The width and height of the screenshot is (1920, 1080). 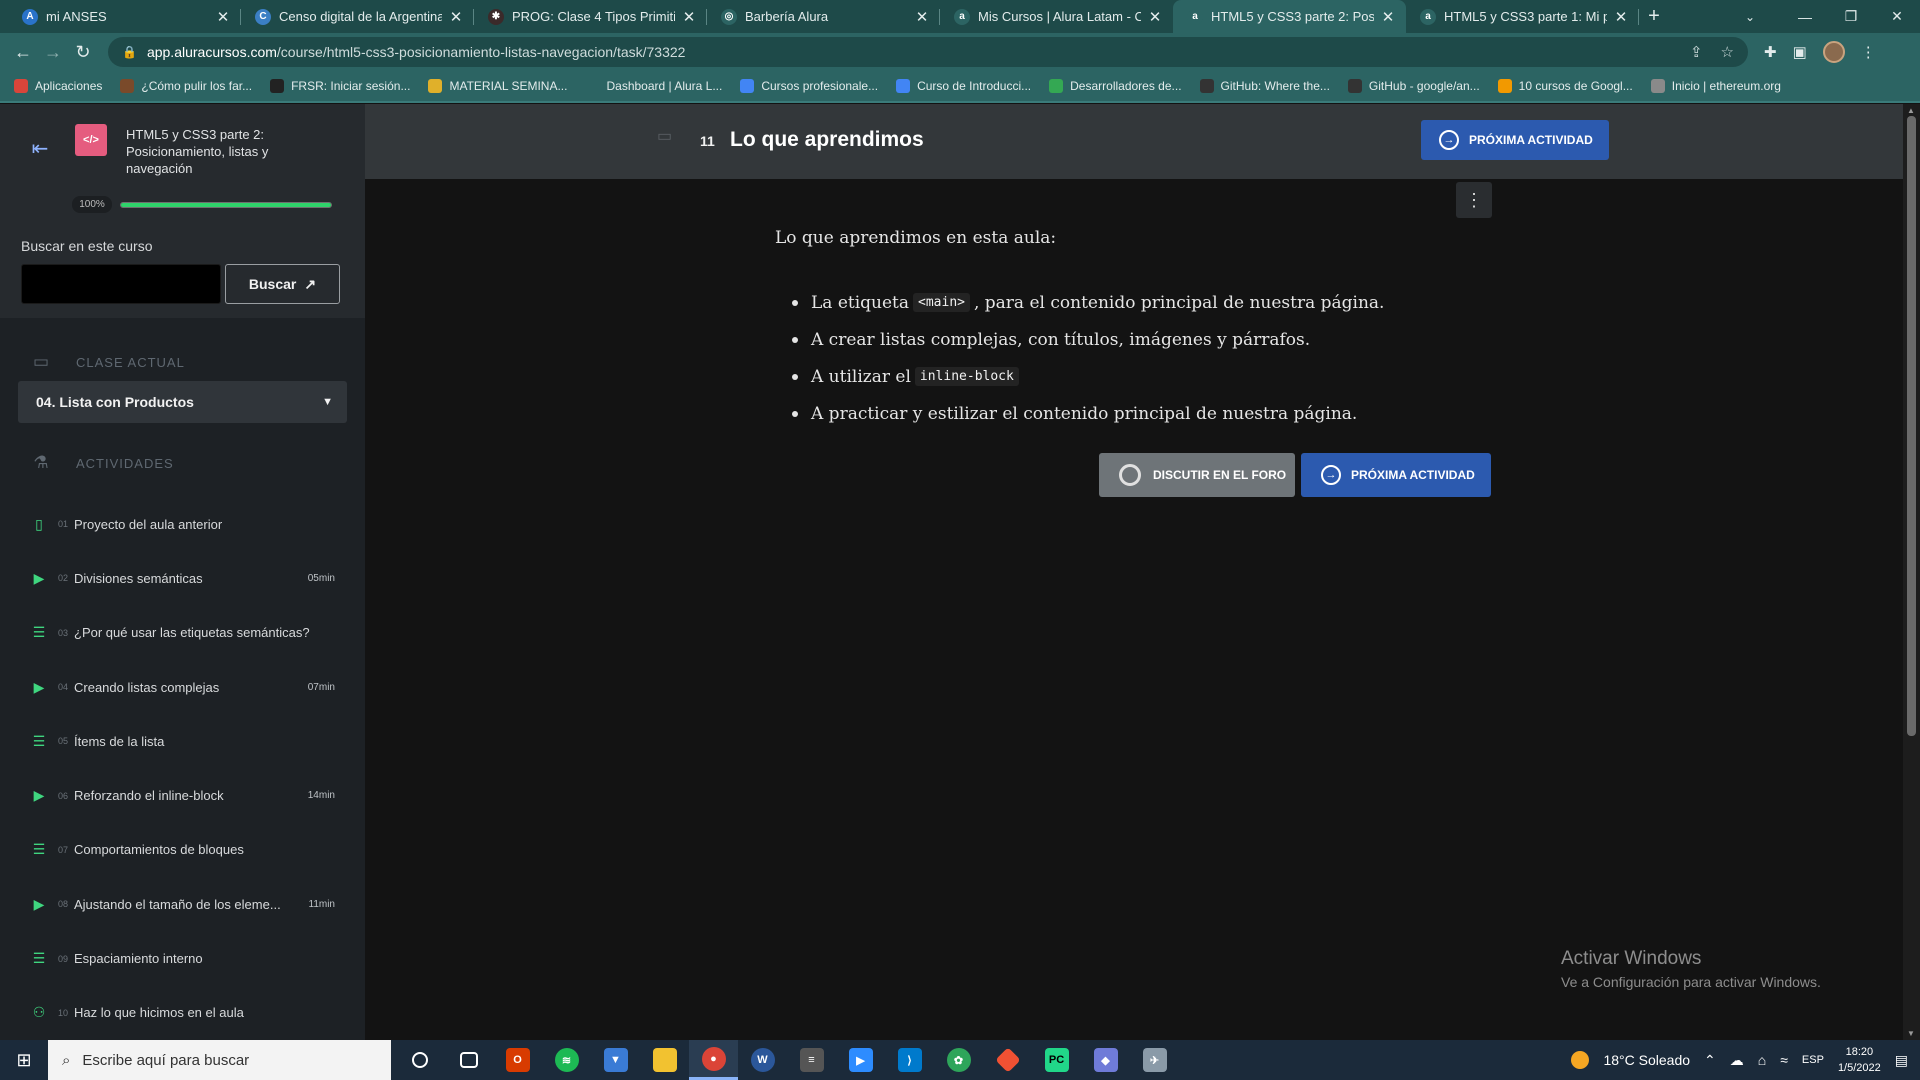 I want to click on wifi-icon: ≈, so click(x=1784, y=1060).